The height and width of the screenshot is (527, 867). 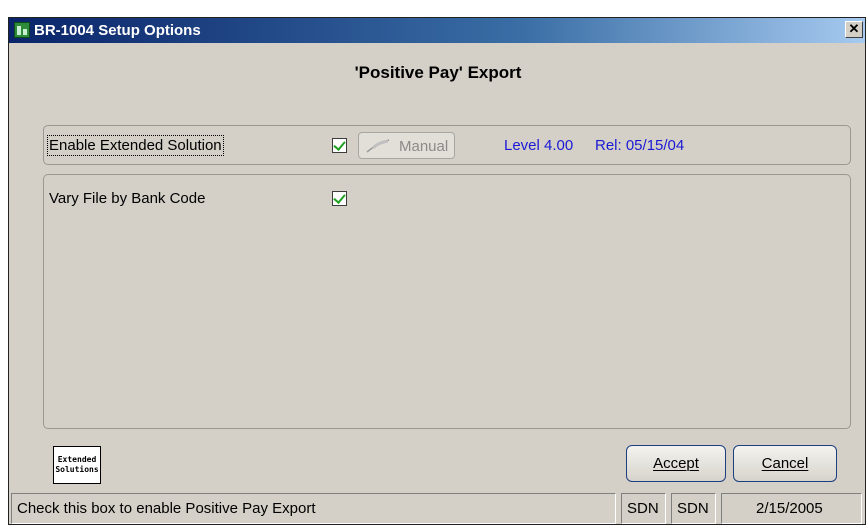 I want to click on close-icon: ✕, so click(x=854, y=28).